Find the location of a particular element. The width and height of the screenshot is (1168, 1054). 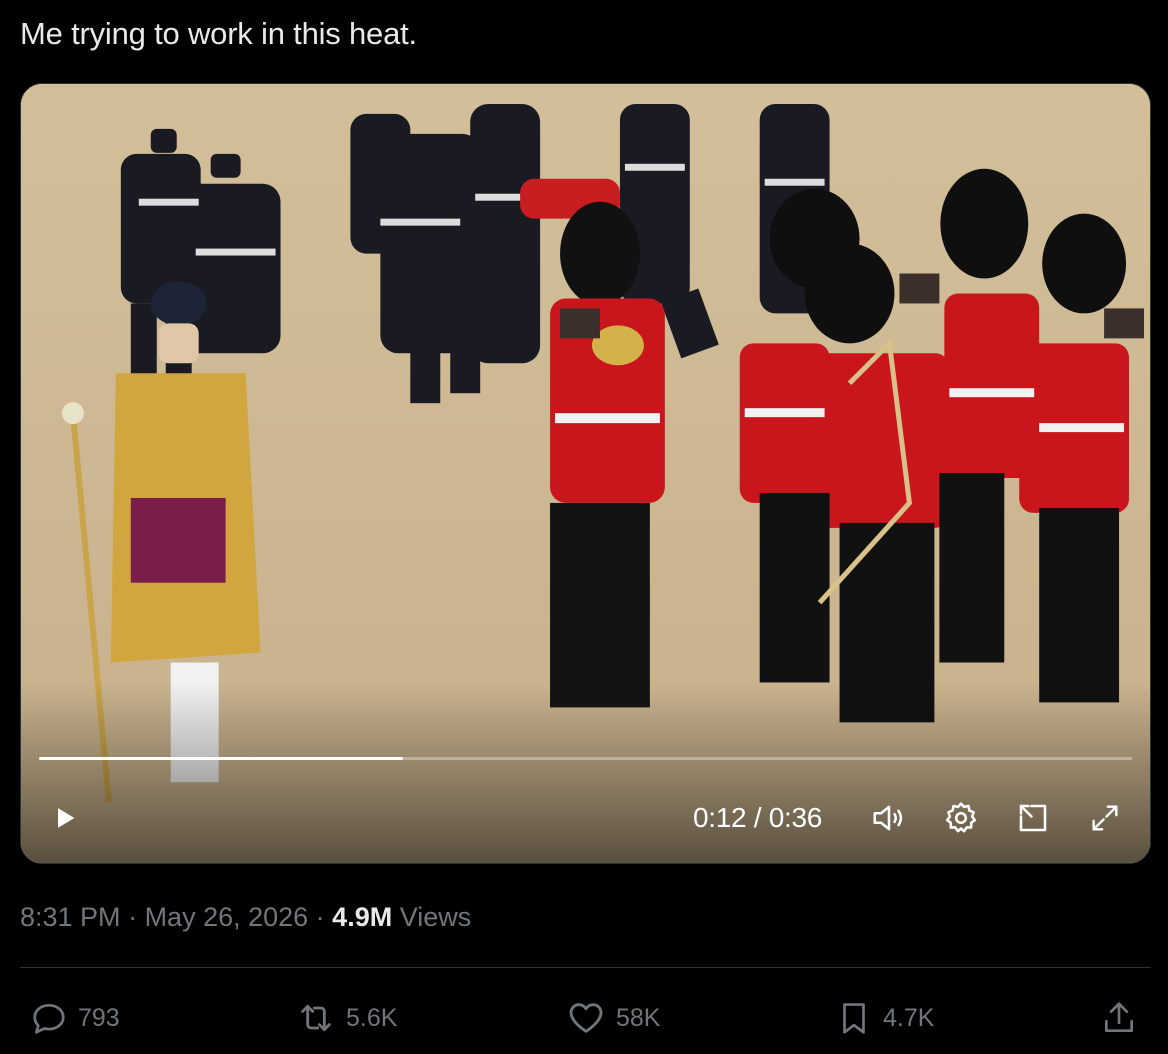

gear-icon is located at coordinates (961, 817).